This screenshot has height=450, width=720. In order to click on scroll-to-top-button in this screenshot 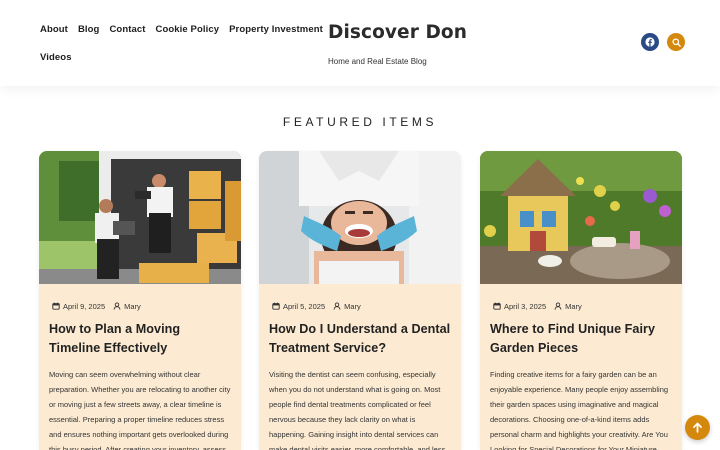, I will do `click(697, 427)`.